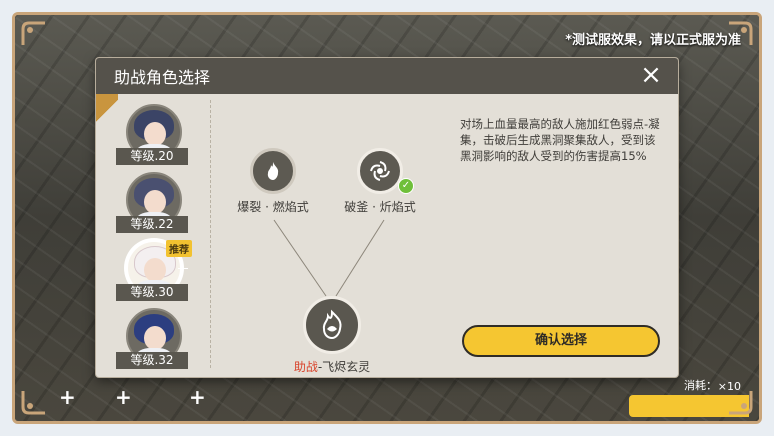  Describe the element at coordinates (387, 76) in the screenshot. I see `modal-header: 助战角色选择 ×` at that location.